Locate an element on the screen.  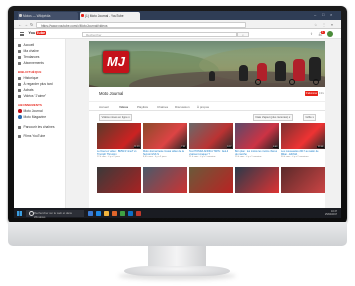
video-meta: 8,4 k vues · il y a 5 jours is located at coordinates (155, 157).